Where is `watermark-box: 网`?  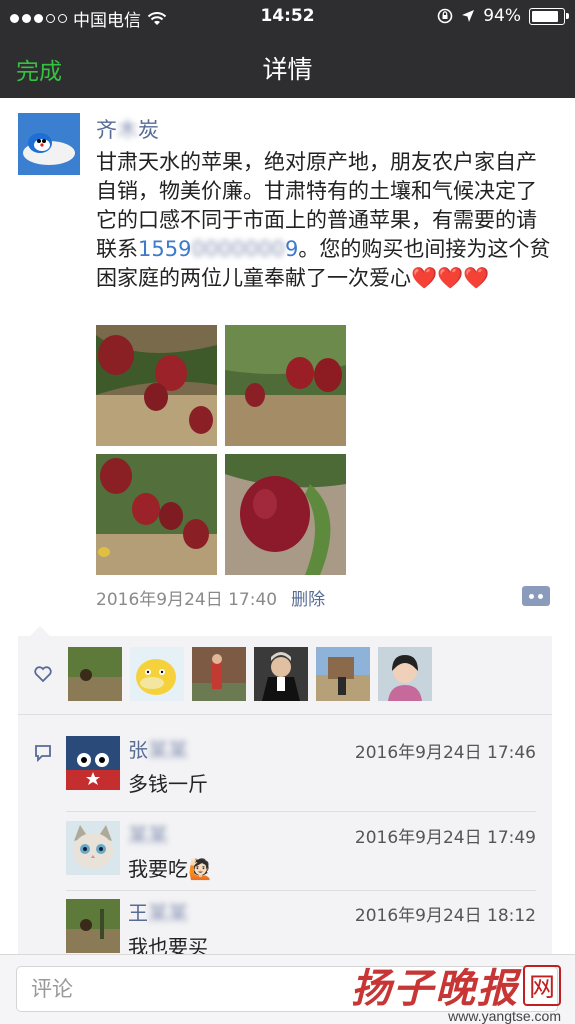
watermark-box: 网 is located at coordinates (541, 985).